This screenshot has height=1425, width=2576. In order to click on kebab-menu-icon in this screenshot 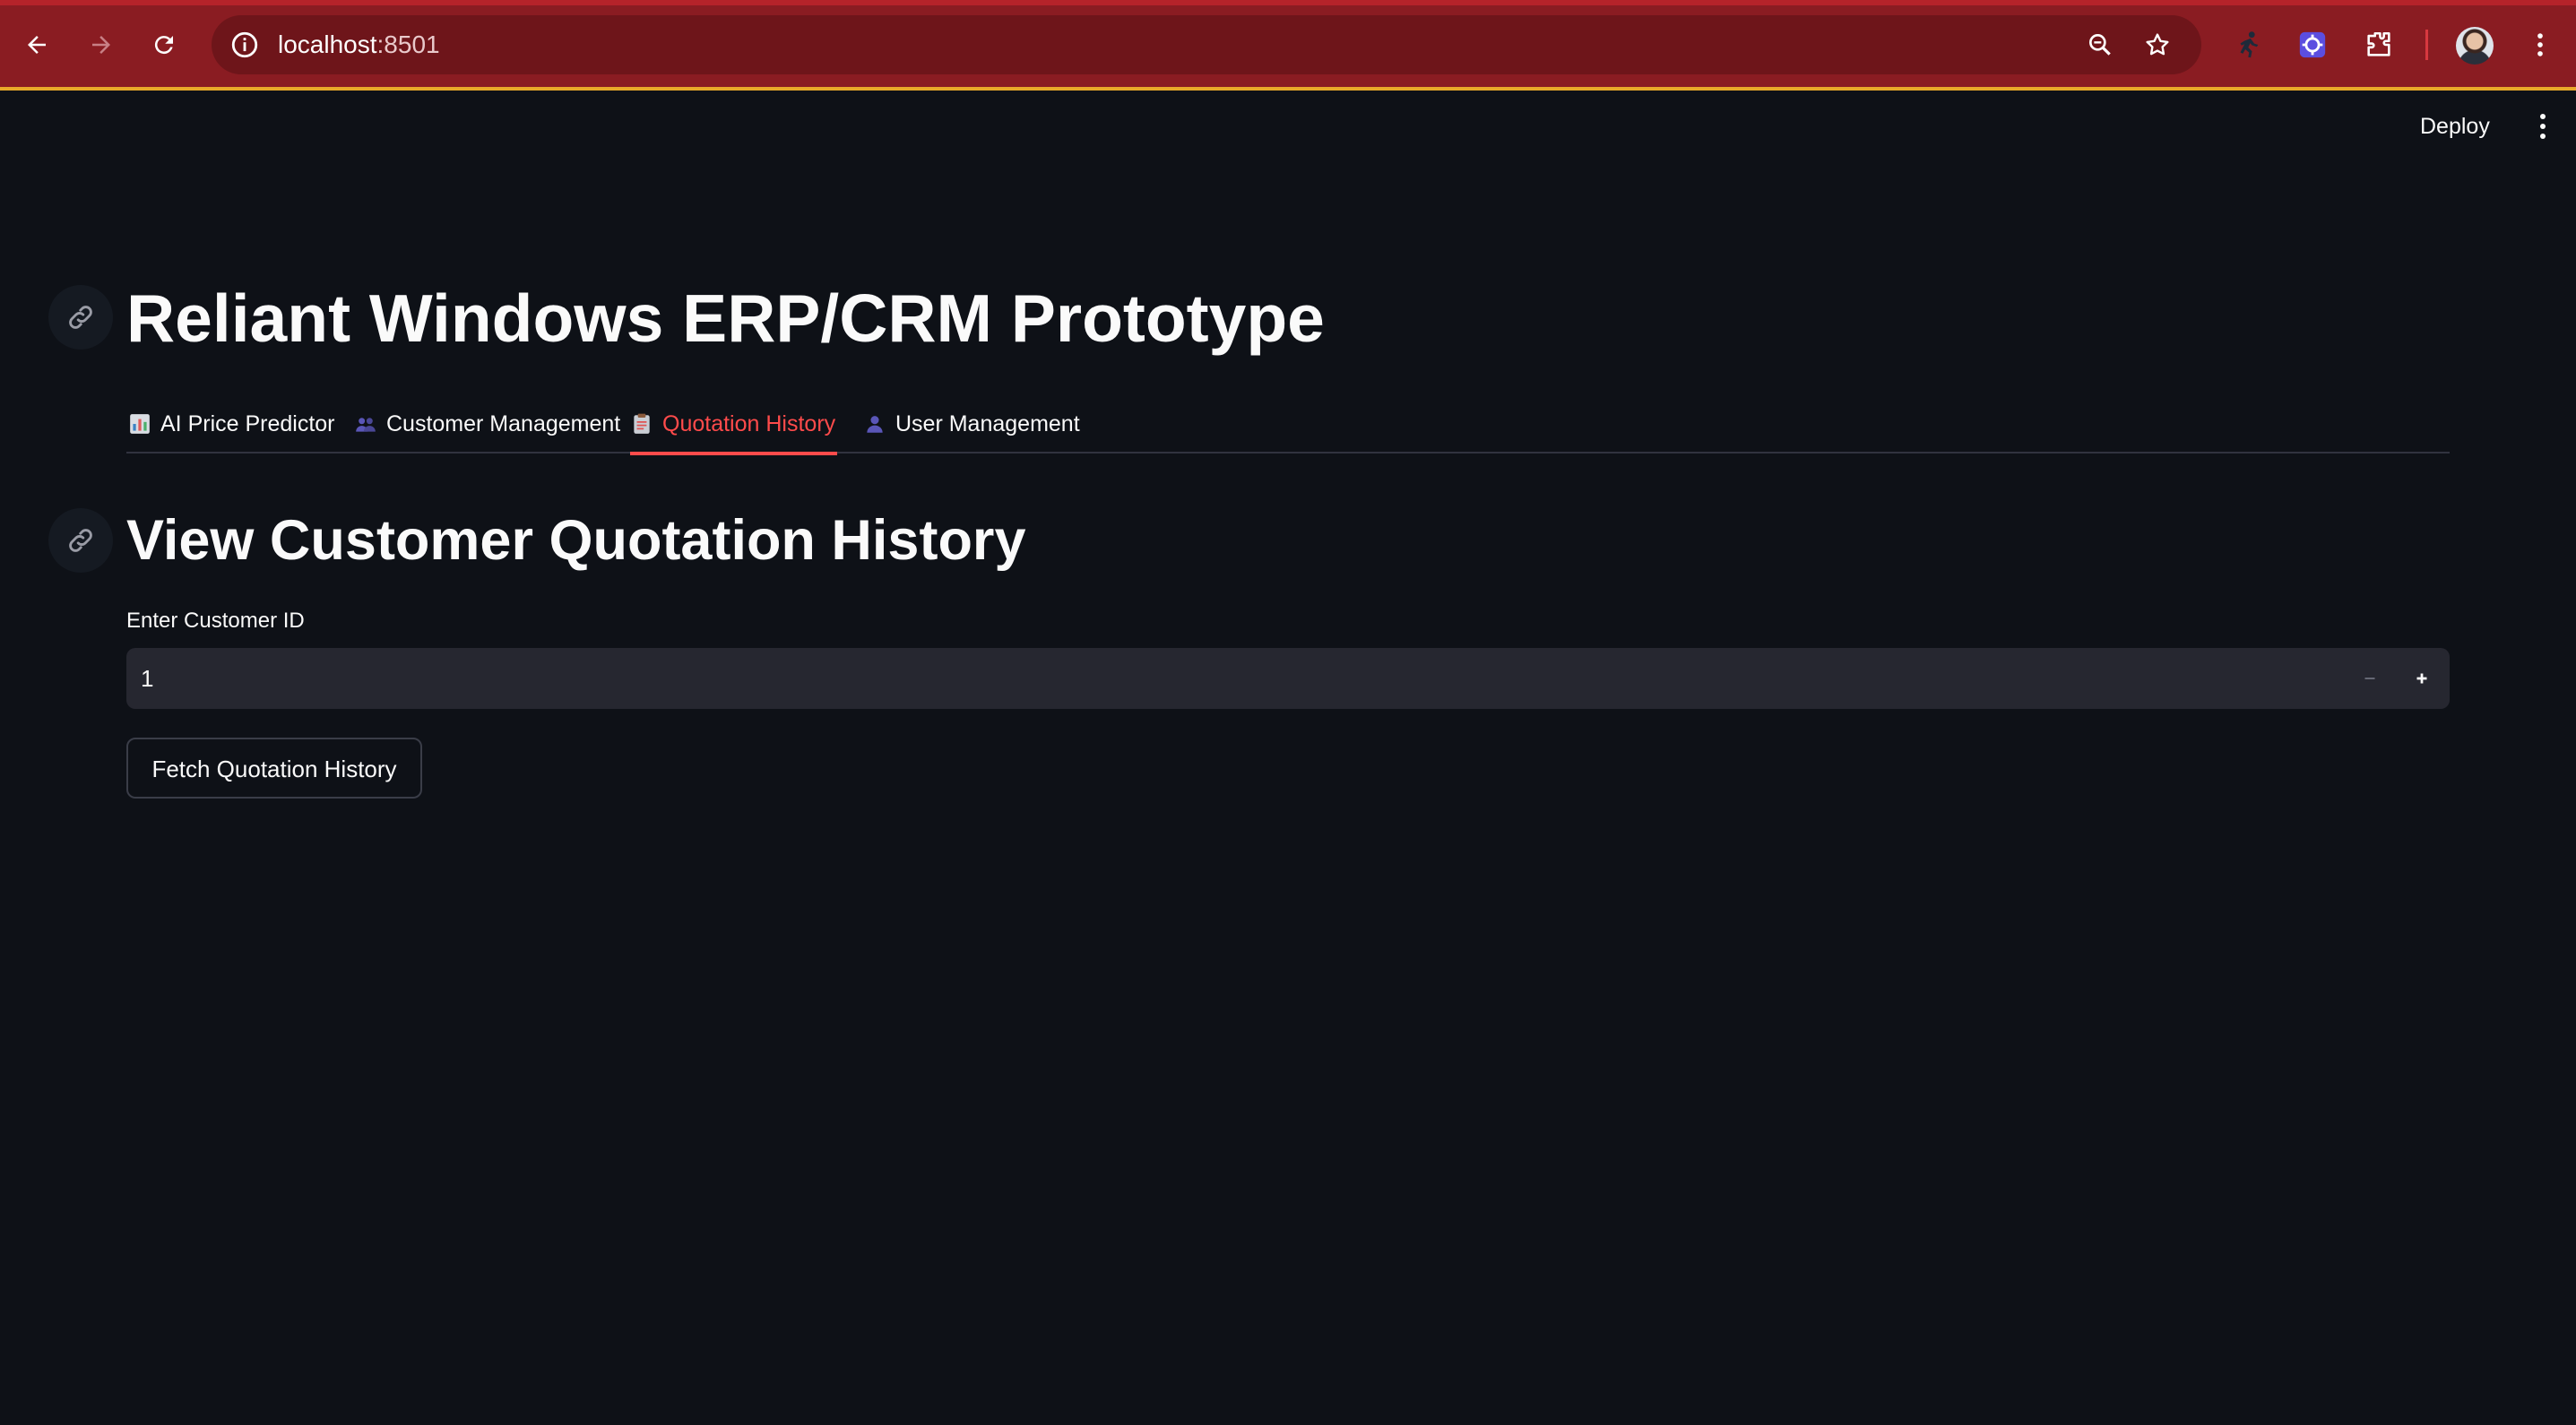, I will do `click(2540, 44)`.